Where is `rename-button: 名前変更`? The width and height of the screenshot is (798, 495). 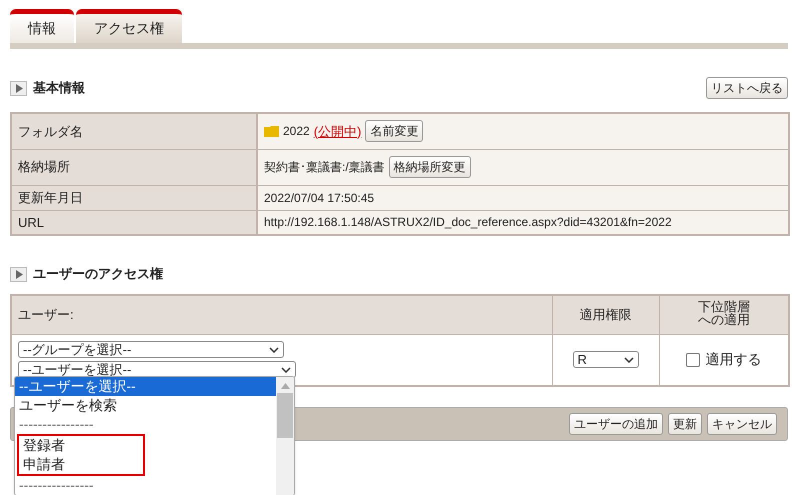 rename-button: 名前変更 is located at coordinates (394, 131).